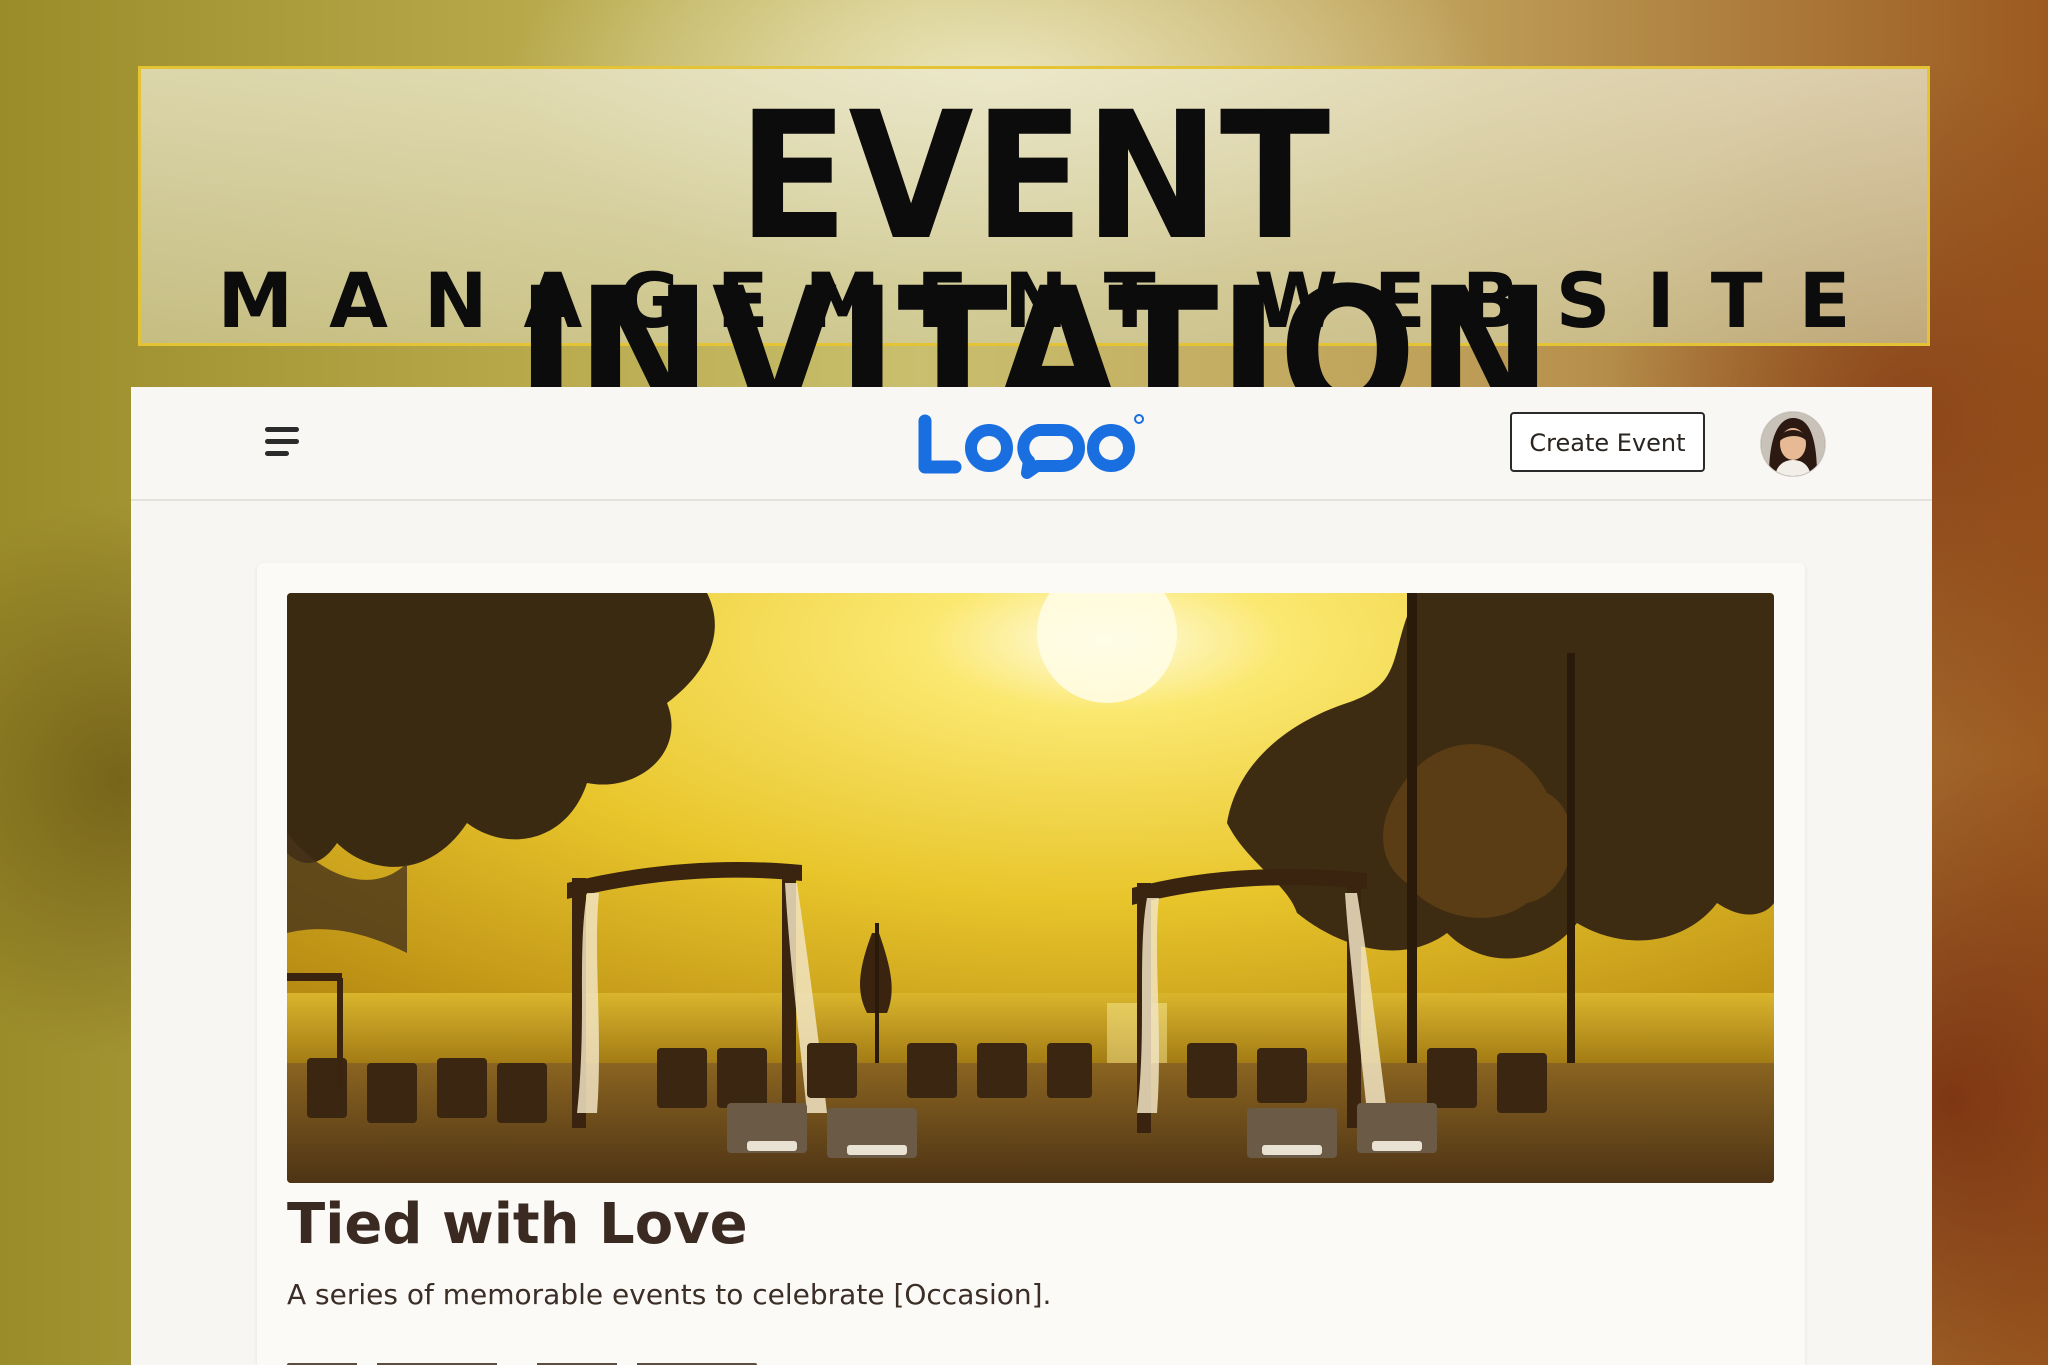  I want to click on top-navigation-bar: Create Event, so click(1031, 444).